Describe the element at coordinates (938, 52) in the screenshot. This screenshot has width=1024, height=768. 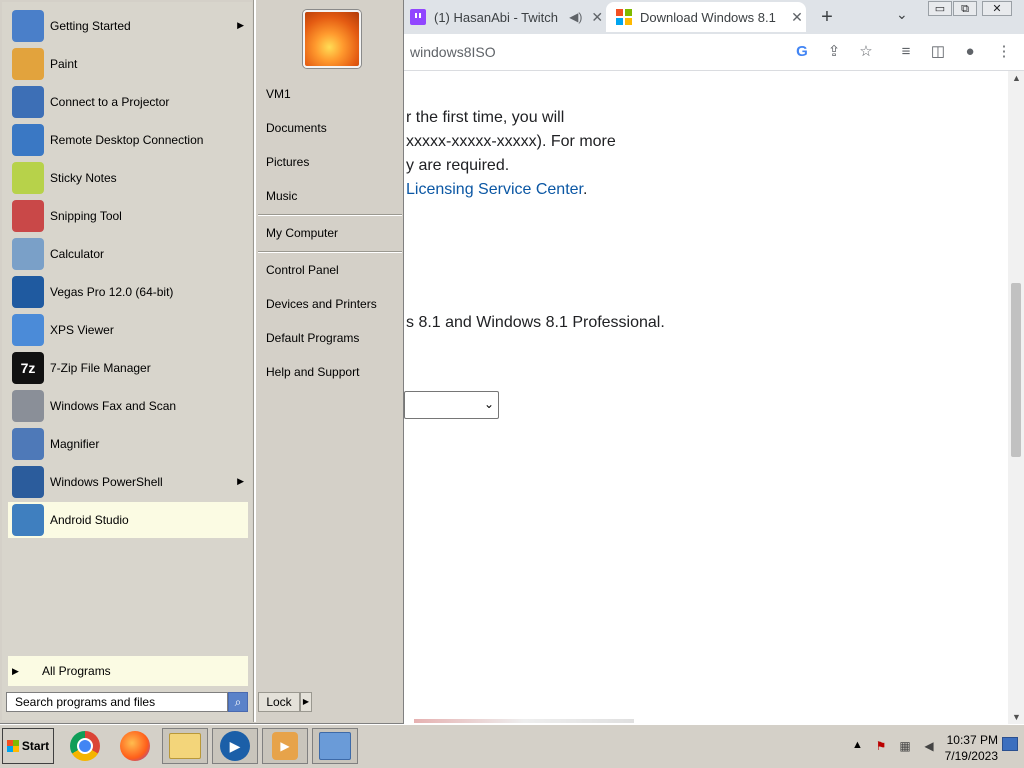
I see `side-panel-icon: ◫` at that location.